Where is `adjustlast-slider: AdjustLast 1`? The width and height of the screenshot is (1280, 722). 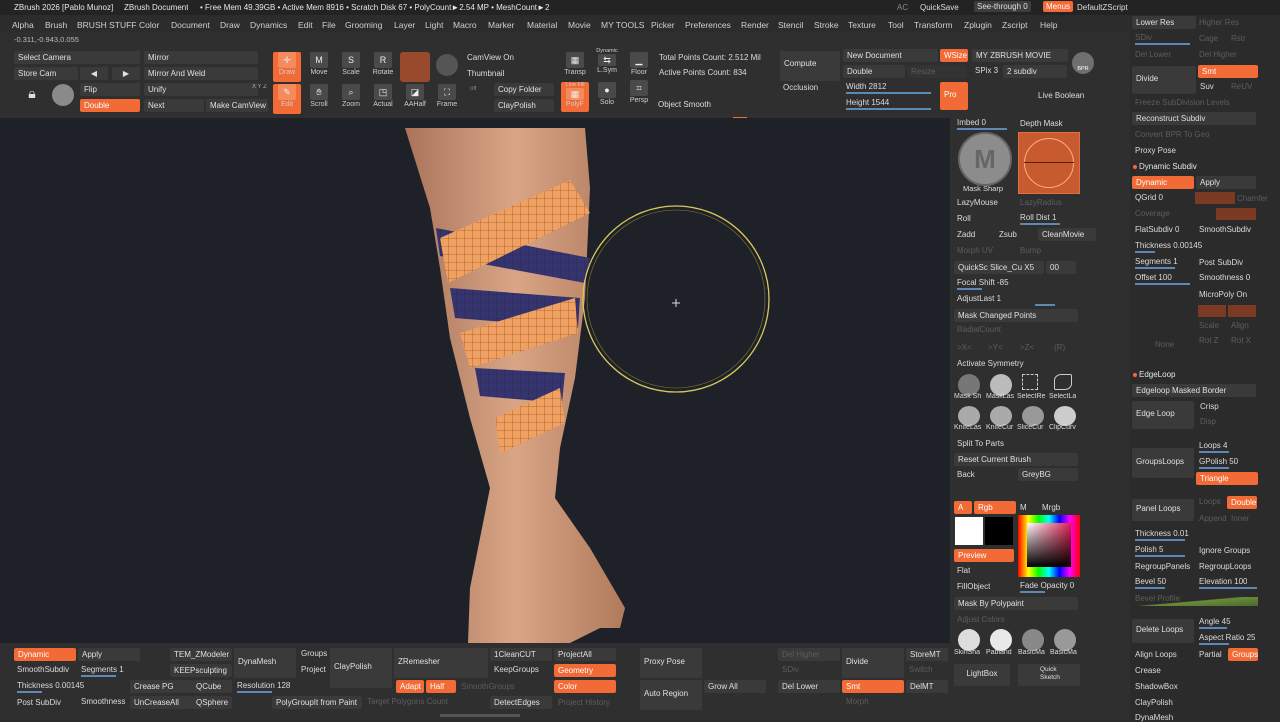
adjustlast-slider: AdjustLast 1 is located at coordinates (979, 298).